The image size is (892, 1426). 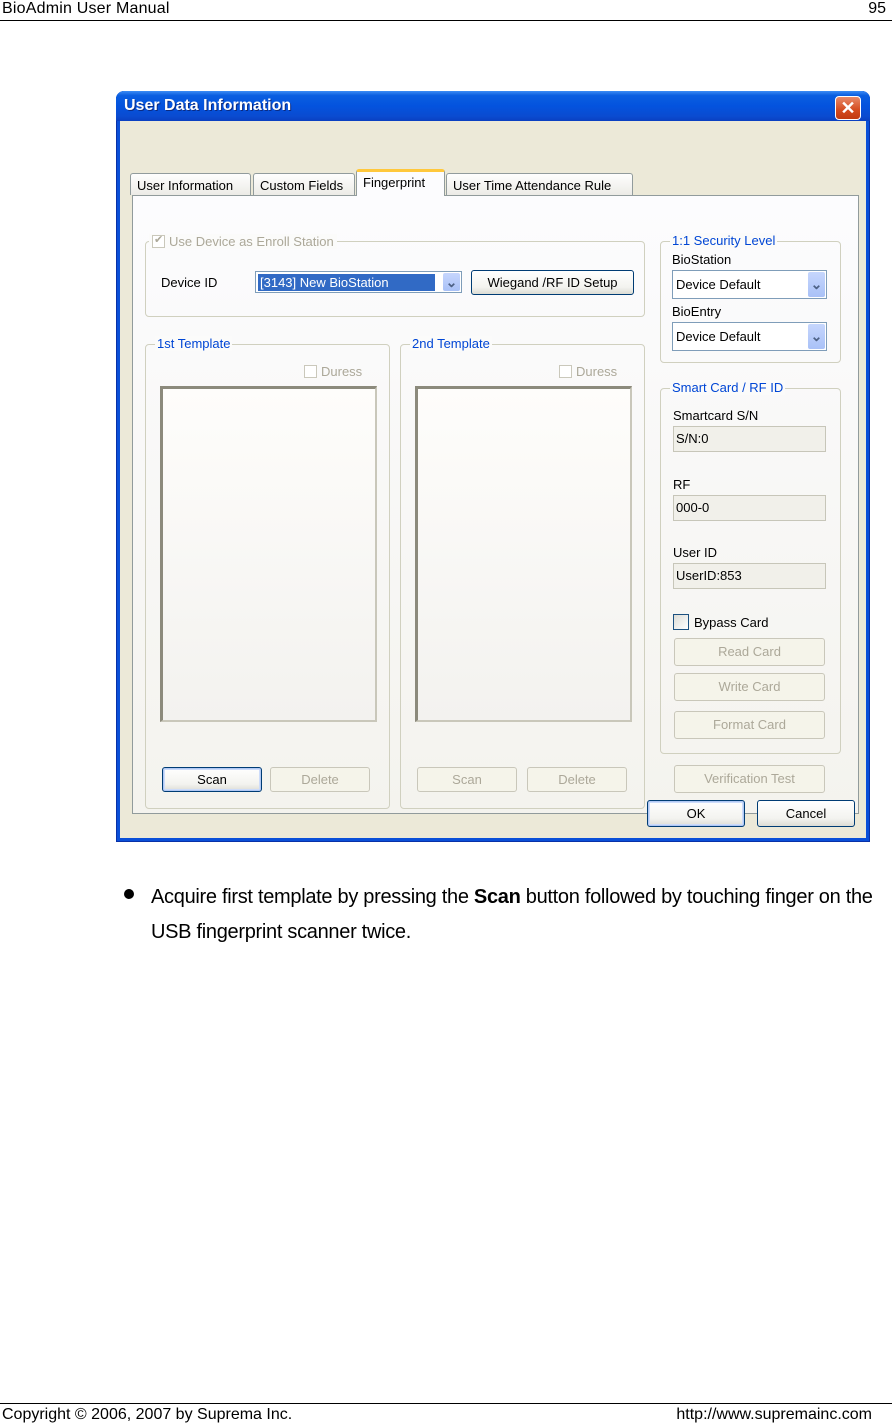 What do you see at coordinates (86, 8) in the screenshot?
I see `manual-title: BioAdmin User Manual` at bounding box center [86, 8].